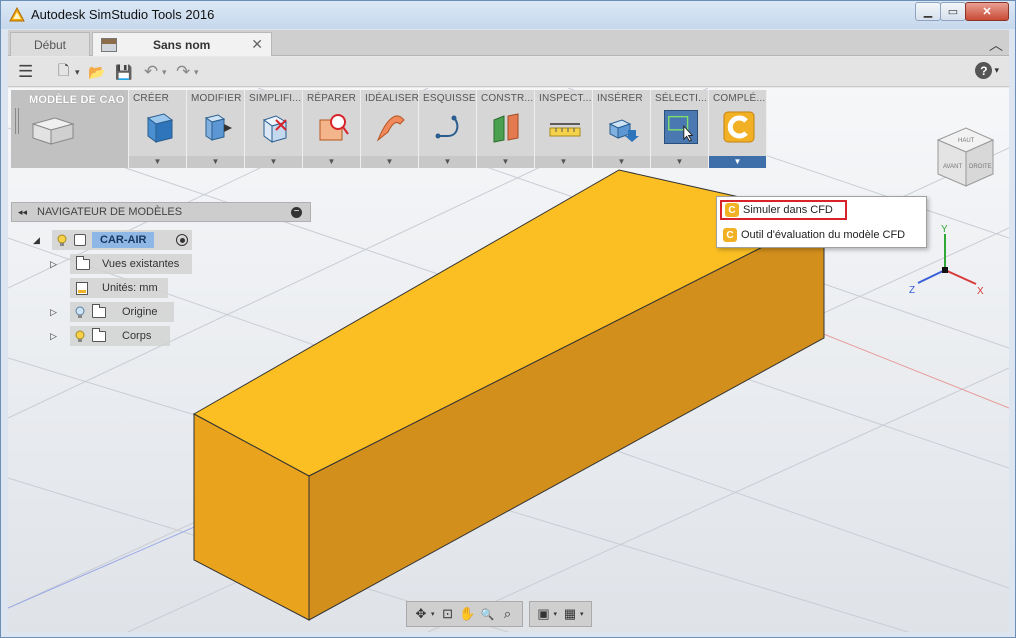 The image size is (1016, 638). Describe the element at coordinates (433, 614) in the screenshot. I see `orbit-dropdown-icon: ▾` at that location.